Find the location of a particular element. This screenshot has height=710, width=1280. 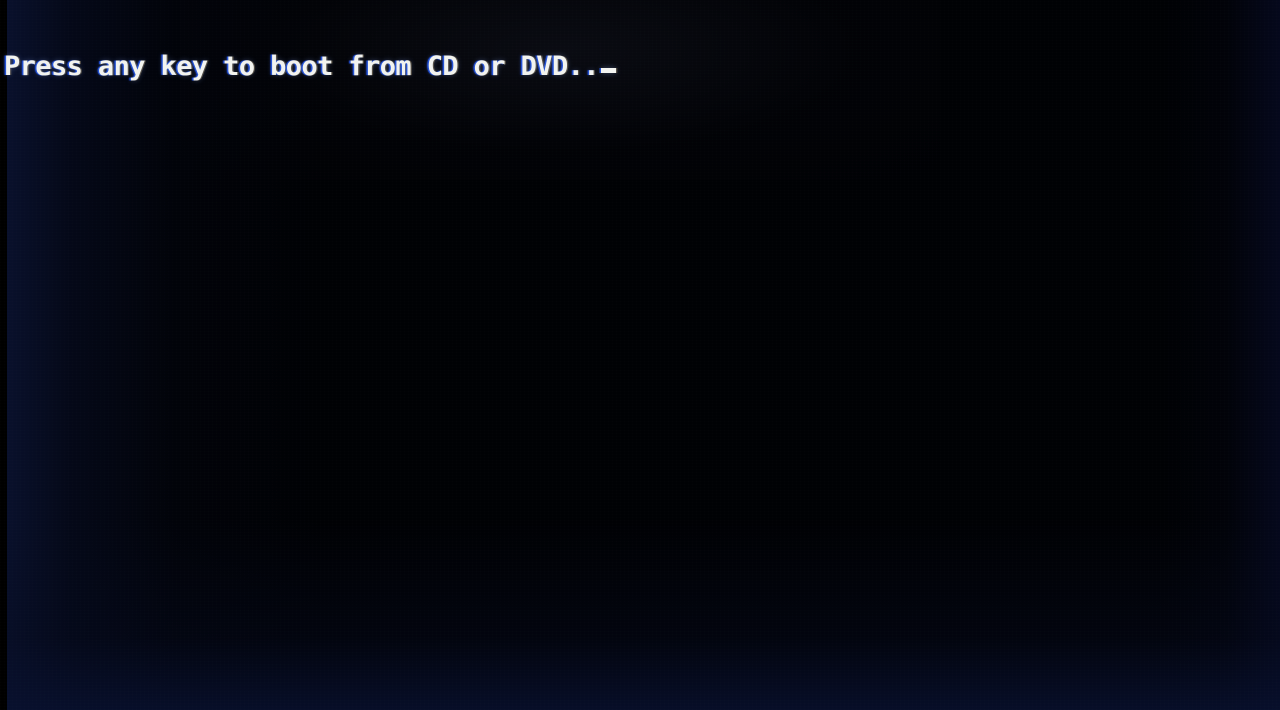

text-cursor-icon is located at coordinates (608, 70).